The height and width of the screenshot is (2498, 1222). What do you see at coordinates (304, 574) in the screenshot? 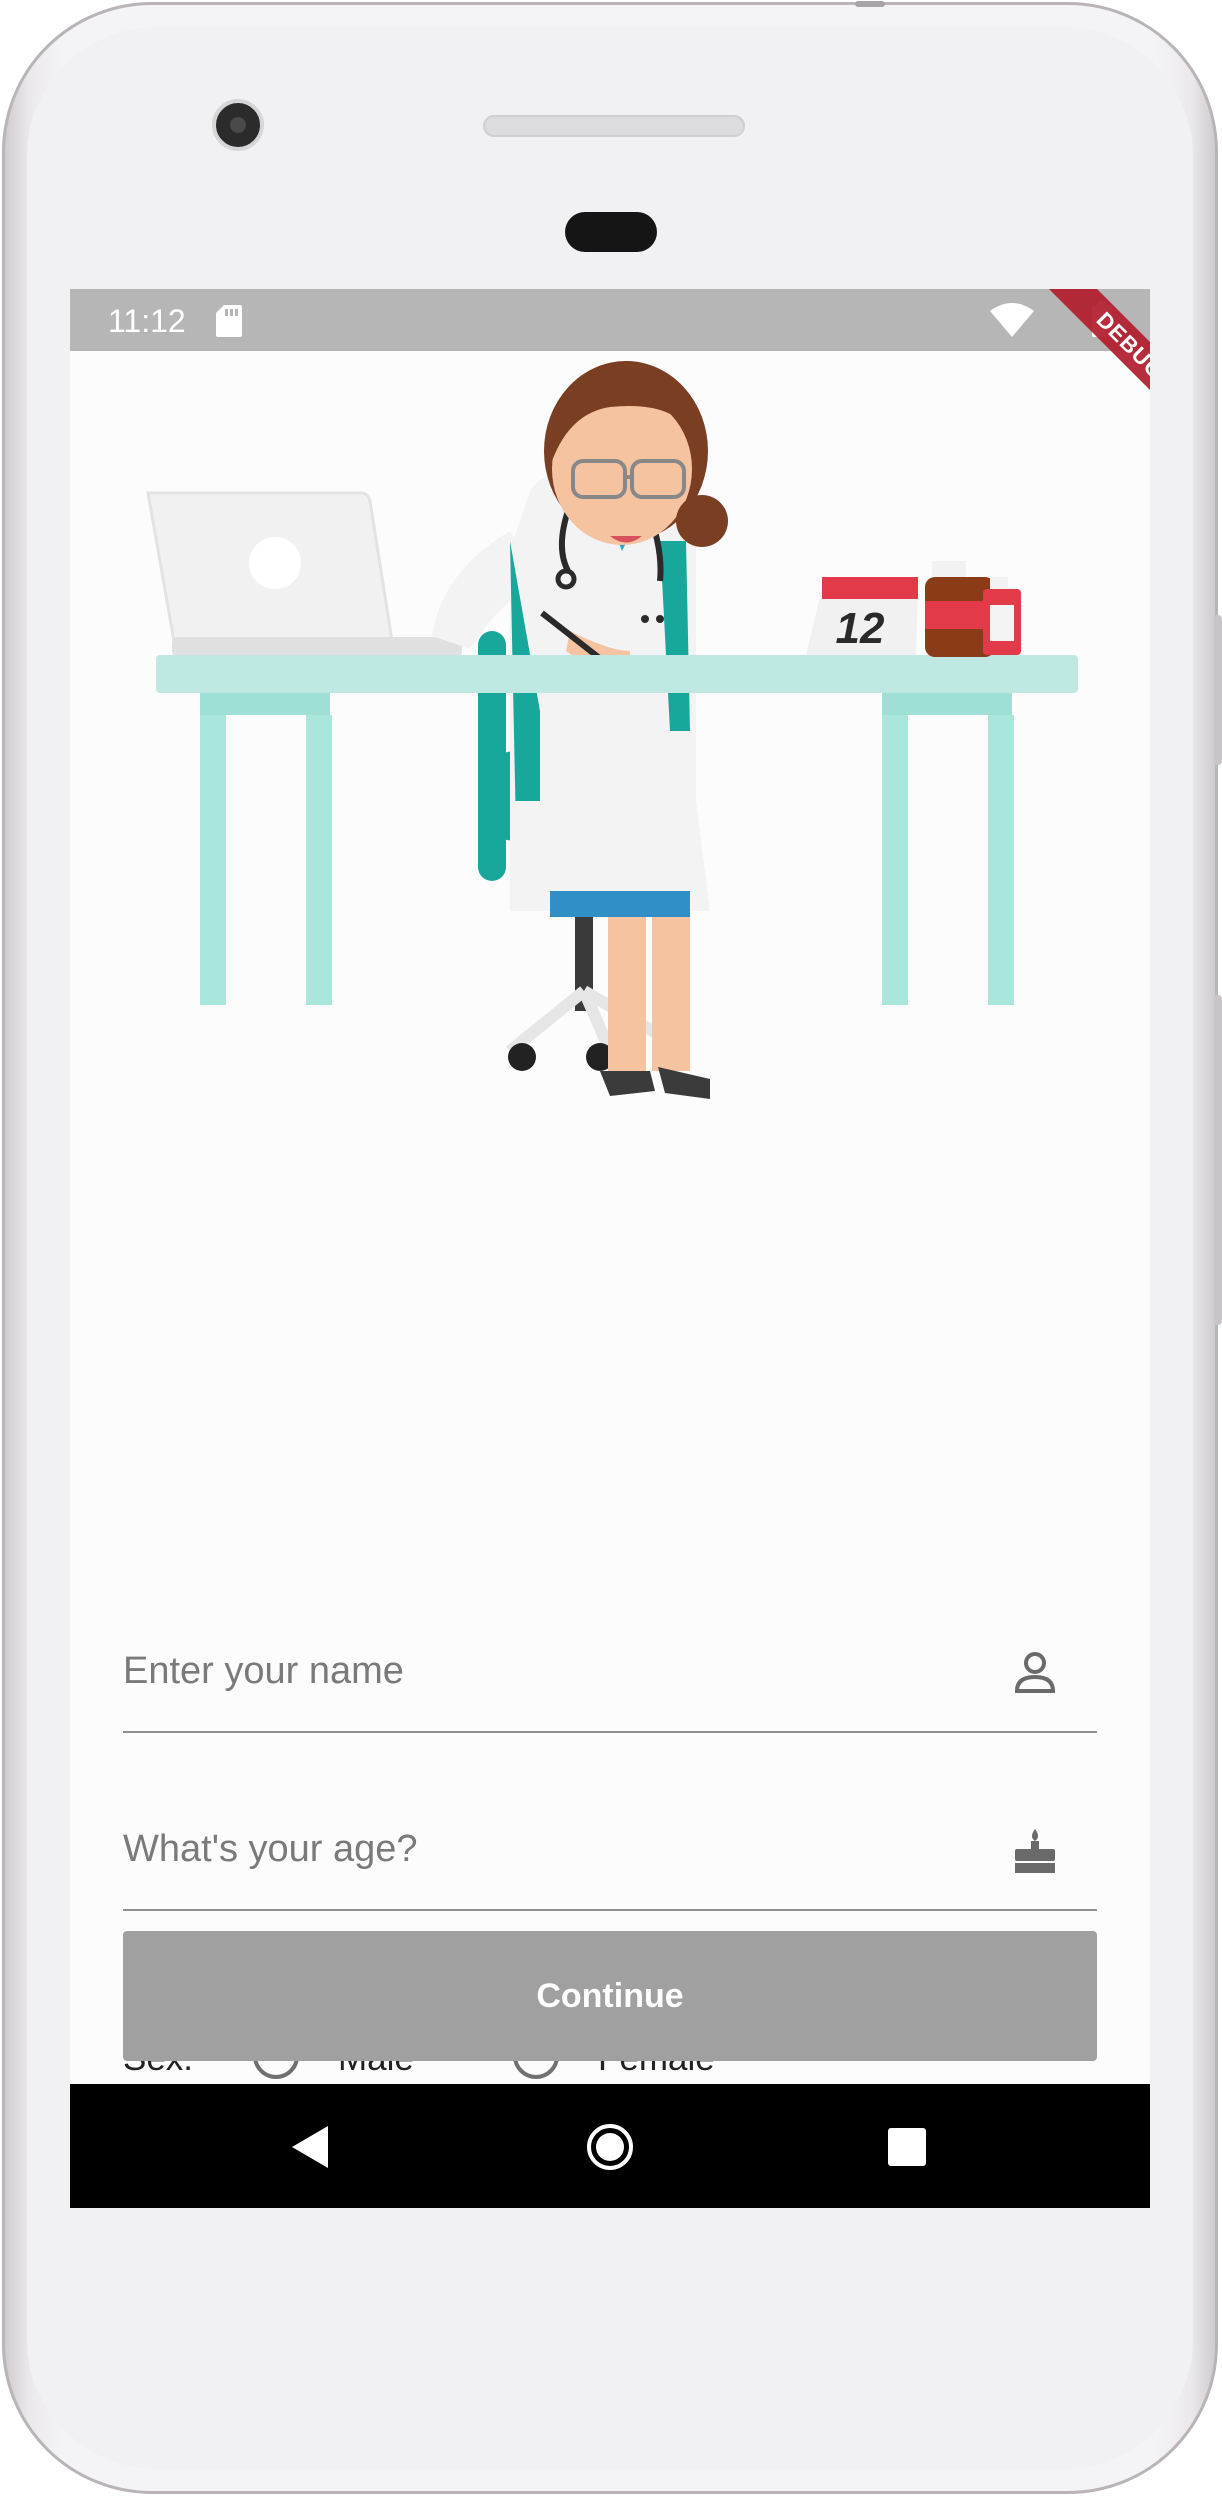
I see `laptop-illustration` at bounding box center [304, 574].